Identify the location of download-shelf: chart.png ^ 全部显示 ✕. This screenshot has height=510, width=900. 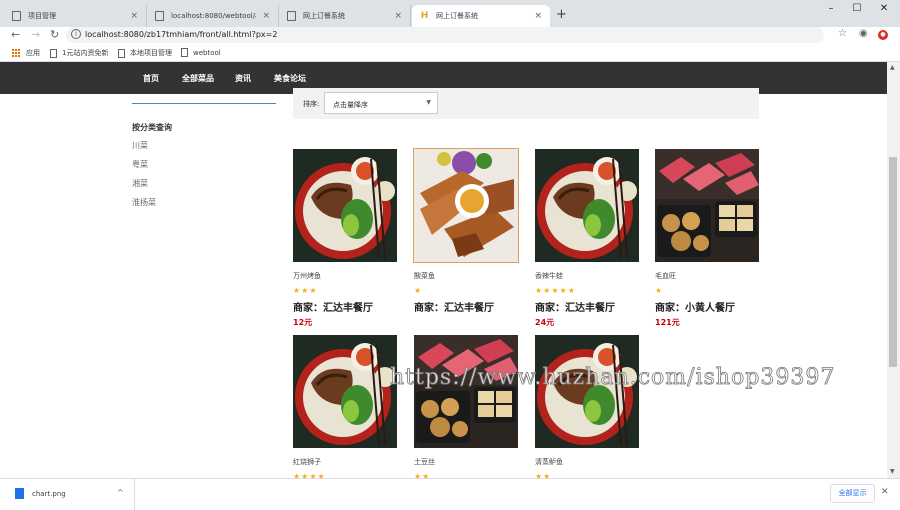
(450, 494).